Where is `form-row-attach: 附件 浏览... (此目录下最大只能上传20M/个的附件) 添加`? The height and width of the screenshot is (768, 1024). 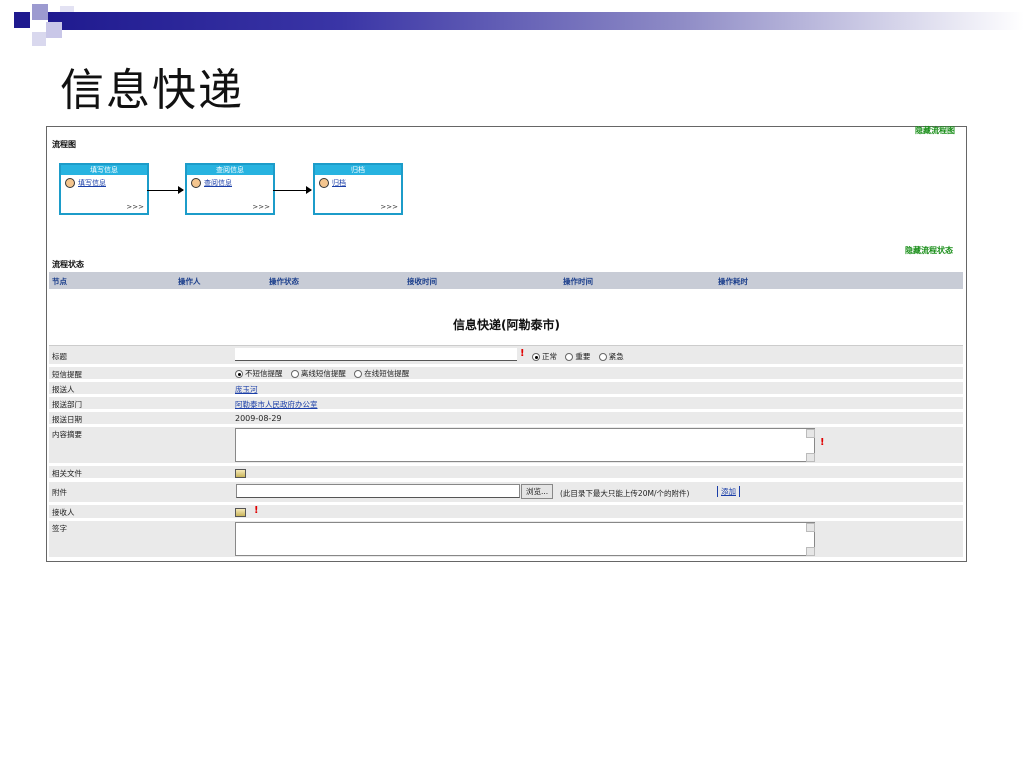
form-row-attach: 附件 浏览... (此目录下最大只能上传20M/个的附件) 添加 is located at coordinates (506, 492).